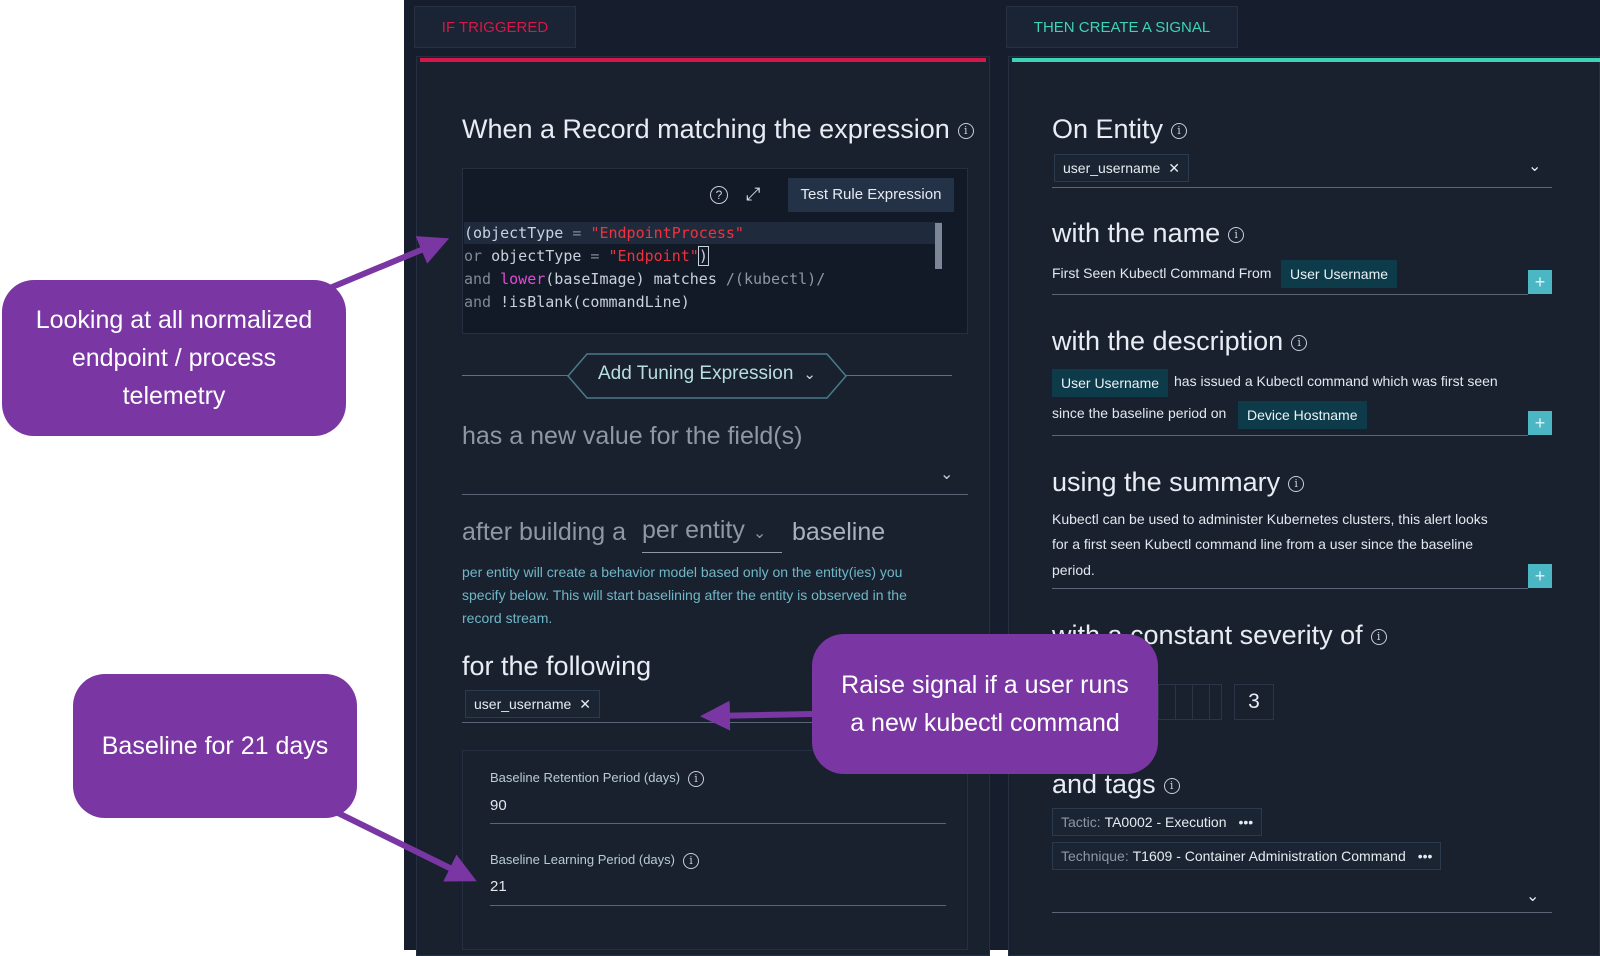 The height and width of the screenshot is (956, 1600). Describe the element at coordinates (756, 715) in the screenshot. I see `arrow-to-for-following` at that location.